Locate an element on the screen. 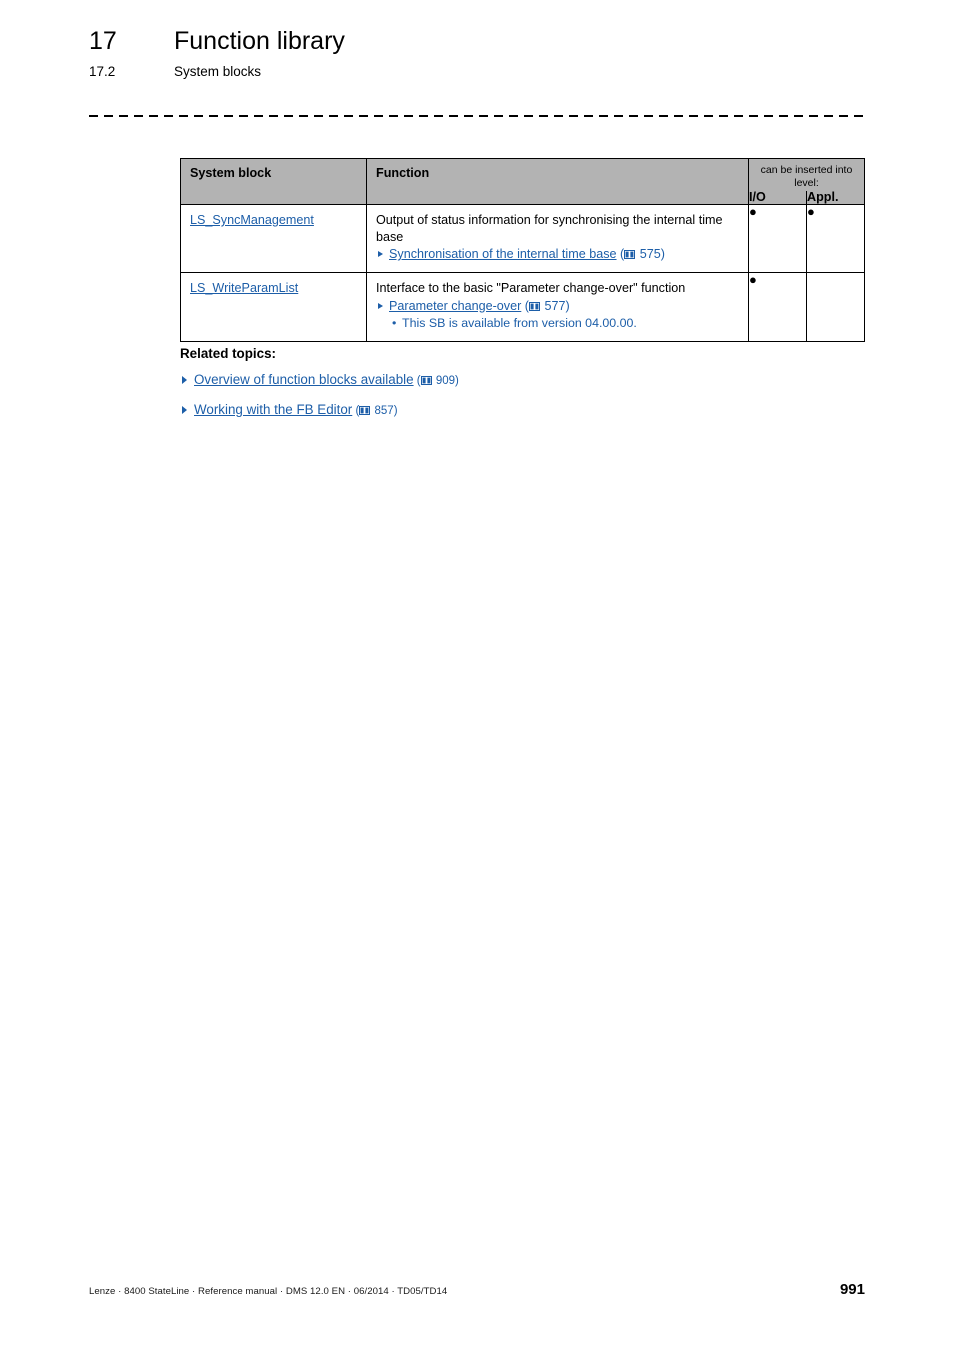  related-topic-ref: ( 909) is located at coordinates (436, 381).